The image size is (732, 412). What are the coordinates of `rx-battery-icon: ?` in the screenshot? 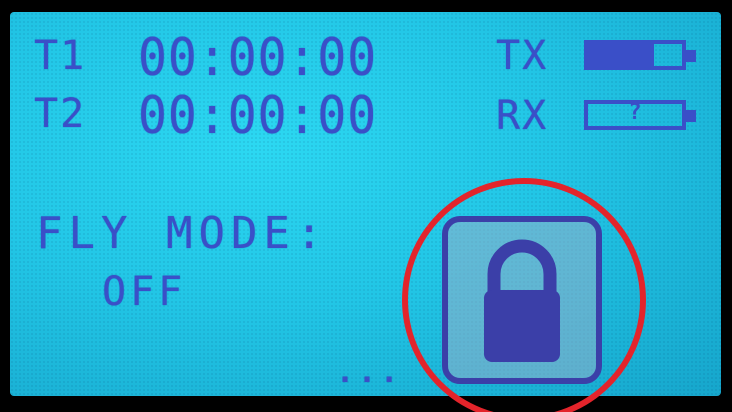 It's located at (640, 115).